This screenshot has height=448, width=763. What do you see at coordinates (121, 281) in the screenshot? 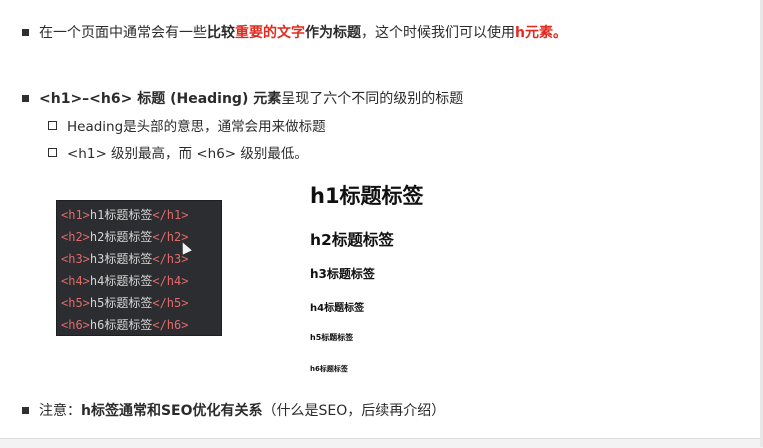
I see `code-text: h4标题标签` at bounding box center [121, 281].